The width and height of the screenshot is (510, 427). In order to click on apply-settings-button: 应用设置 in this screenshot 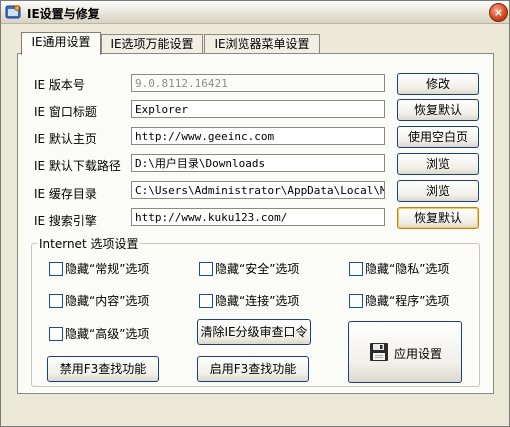, I will do `click(405, 352)`.